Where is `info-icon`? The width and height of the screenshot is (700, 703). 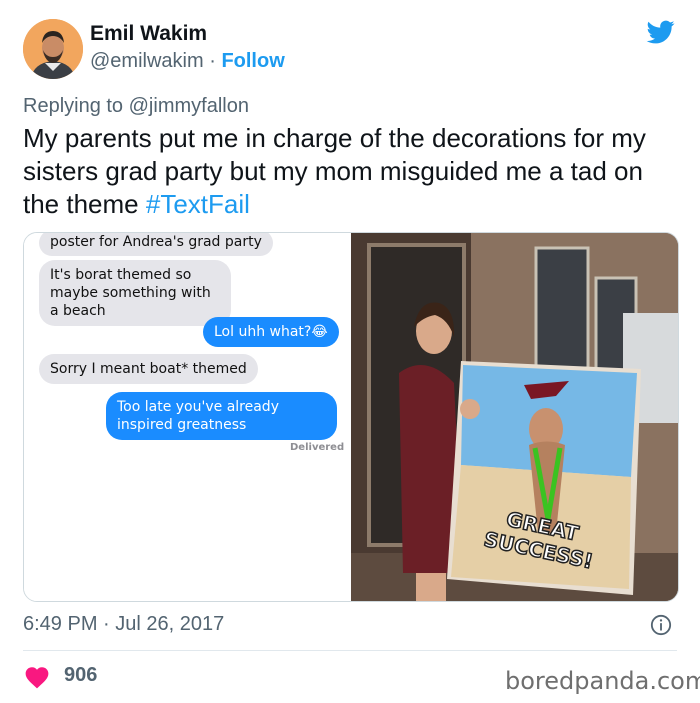
info-icon is located at coordinates (661, 625).